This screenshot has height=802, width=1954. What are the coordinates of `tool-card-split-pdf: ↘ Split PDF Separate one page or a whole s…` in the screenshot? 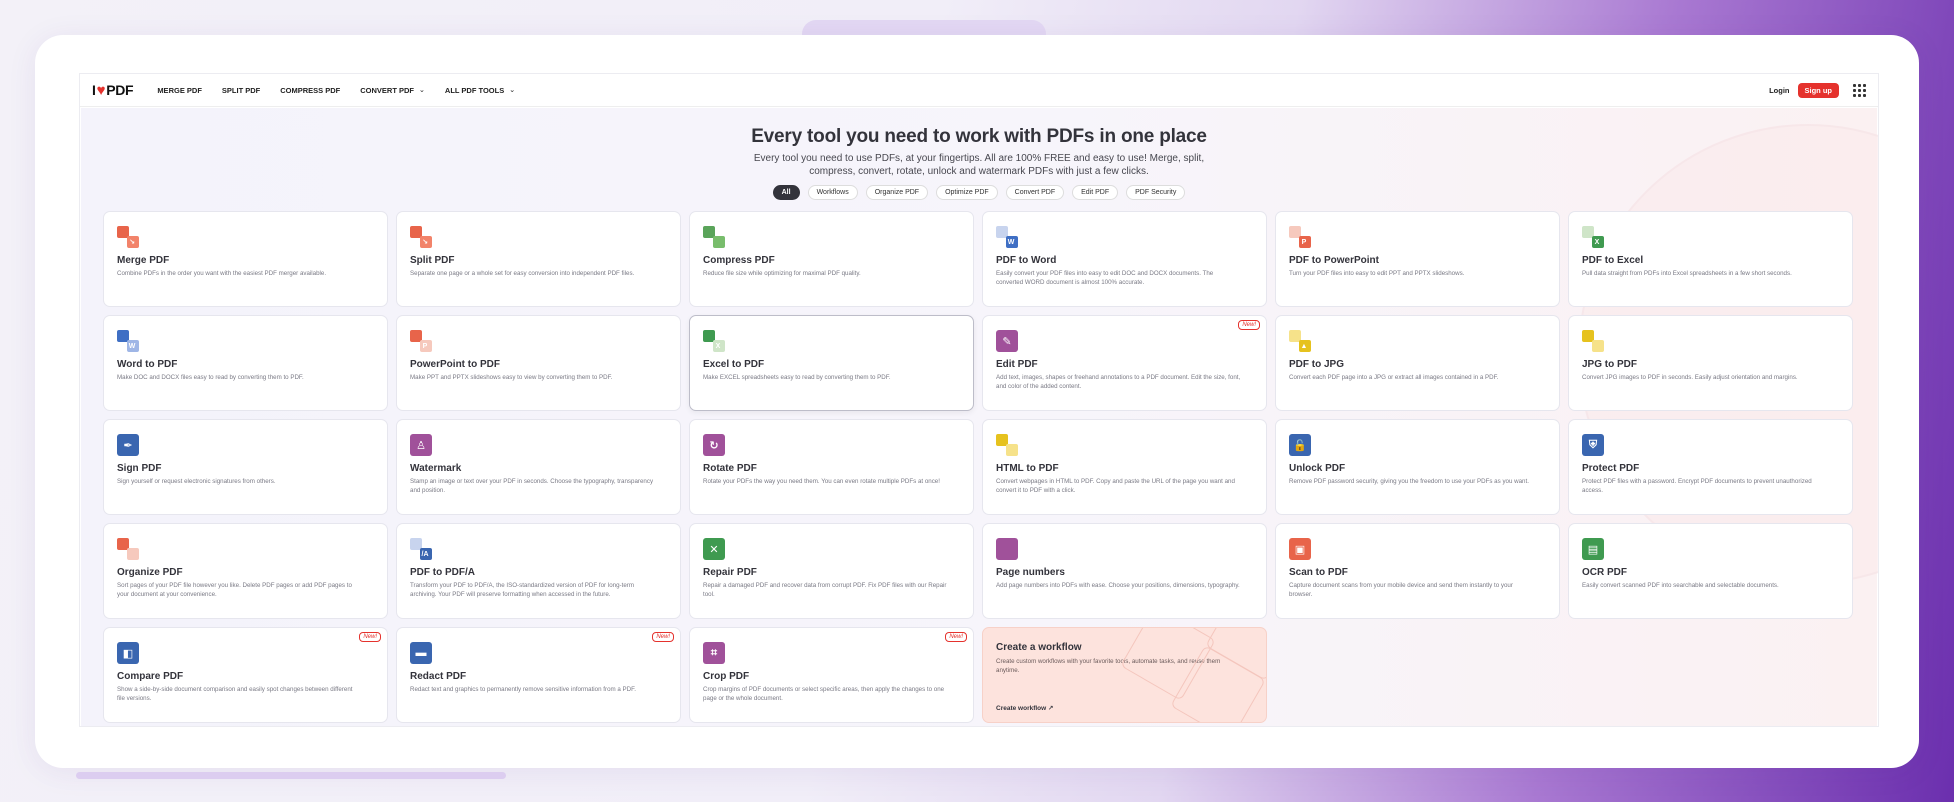 It's located at (538, 259).